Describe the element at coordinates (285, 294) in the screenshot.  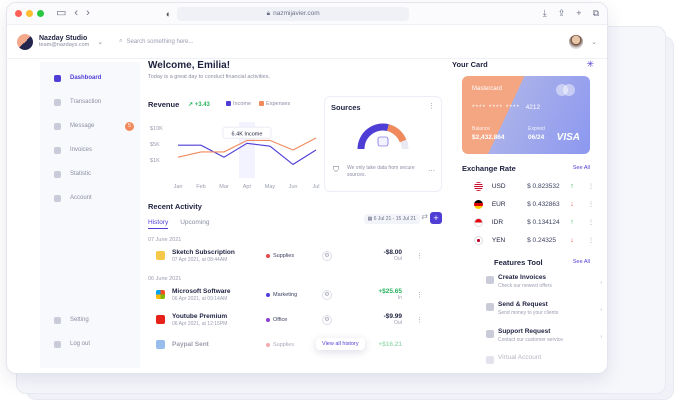
I see `category-label: Marketing` at that location.